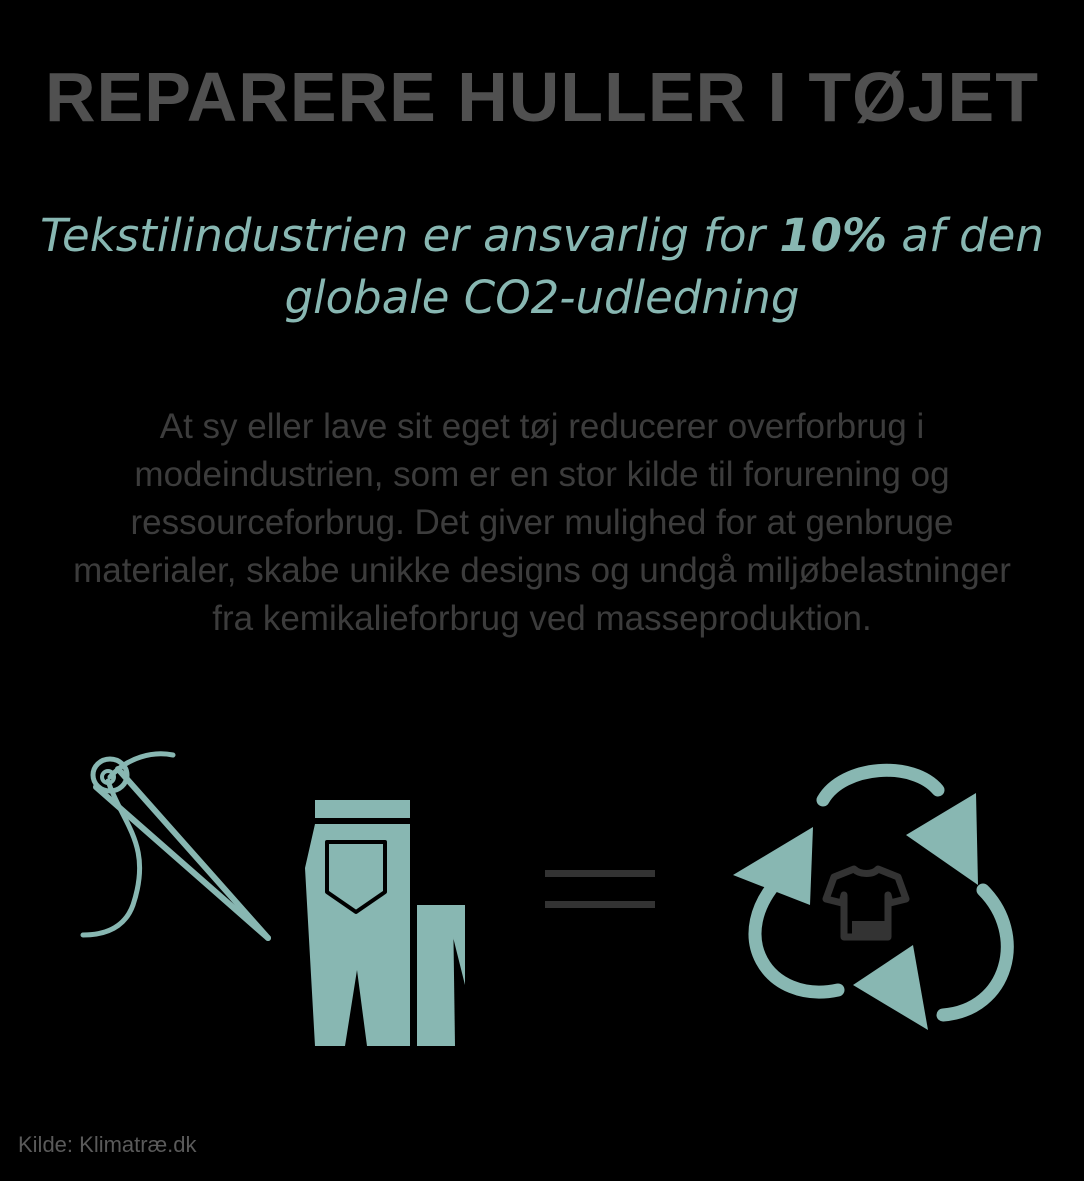  I want to click on equals-icon, so click(600, 889).